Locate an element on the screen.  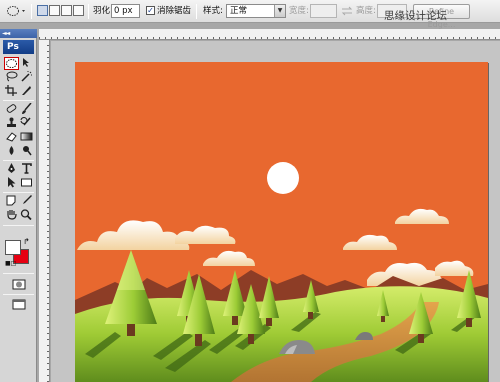
healing-brush-icon is located at coordinates (11, 109).